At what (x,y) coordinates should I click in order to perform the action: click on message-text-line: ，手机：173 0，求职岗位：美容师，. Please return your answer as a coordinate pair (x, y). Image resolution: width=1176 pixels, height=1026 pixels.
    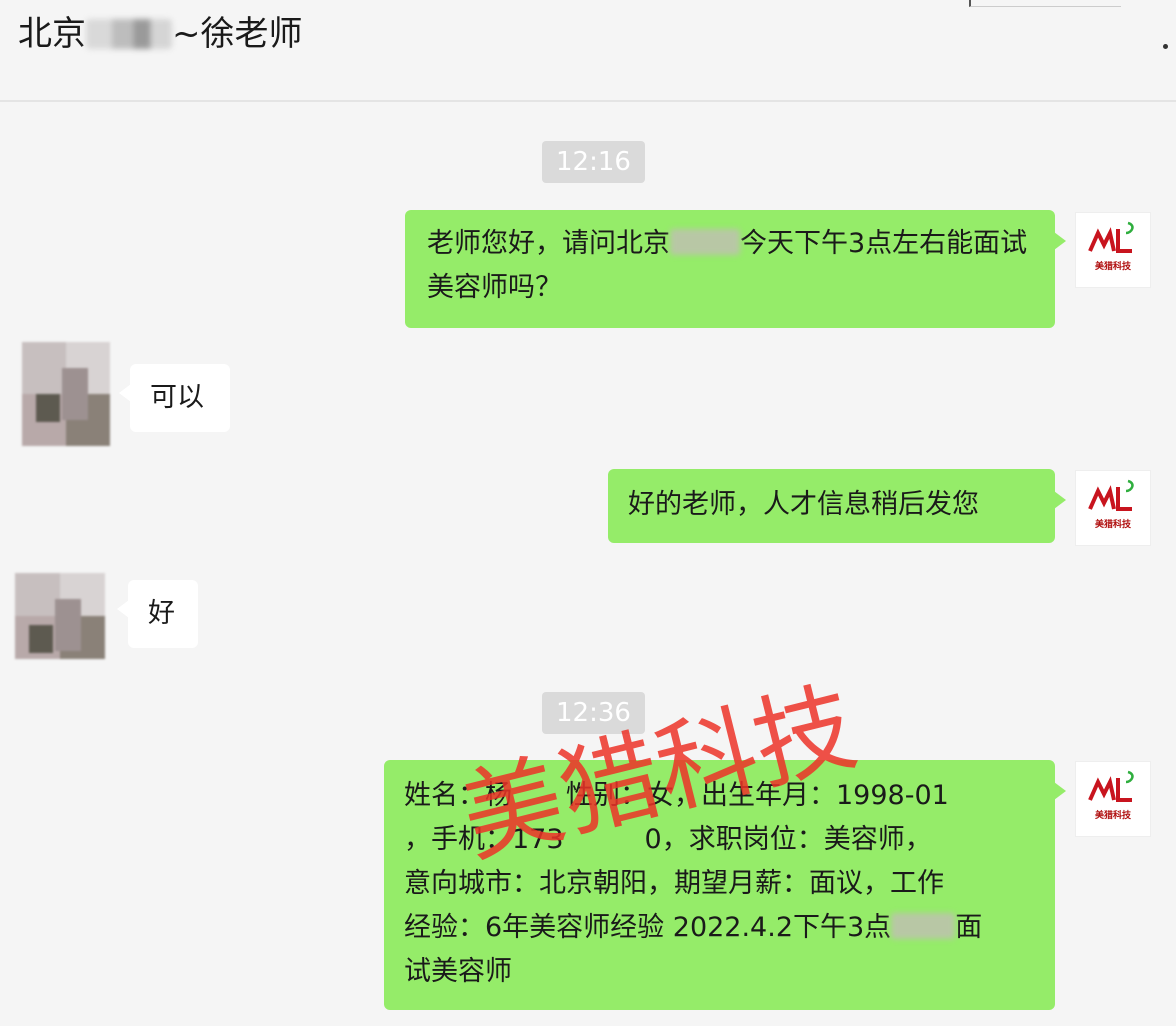
    Looking at the image, I should click on (668, 839).